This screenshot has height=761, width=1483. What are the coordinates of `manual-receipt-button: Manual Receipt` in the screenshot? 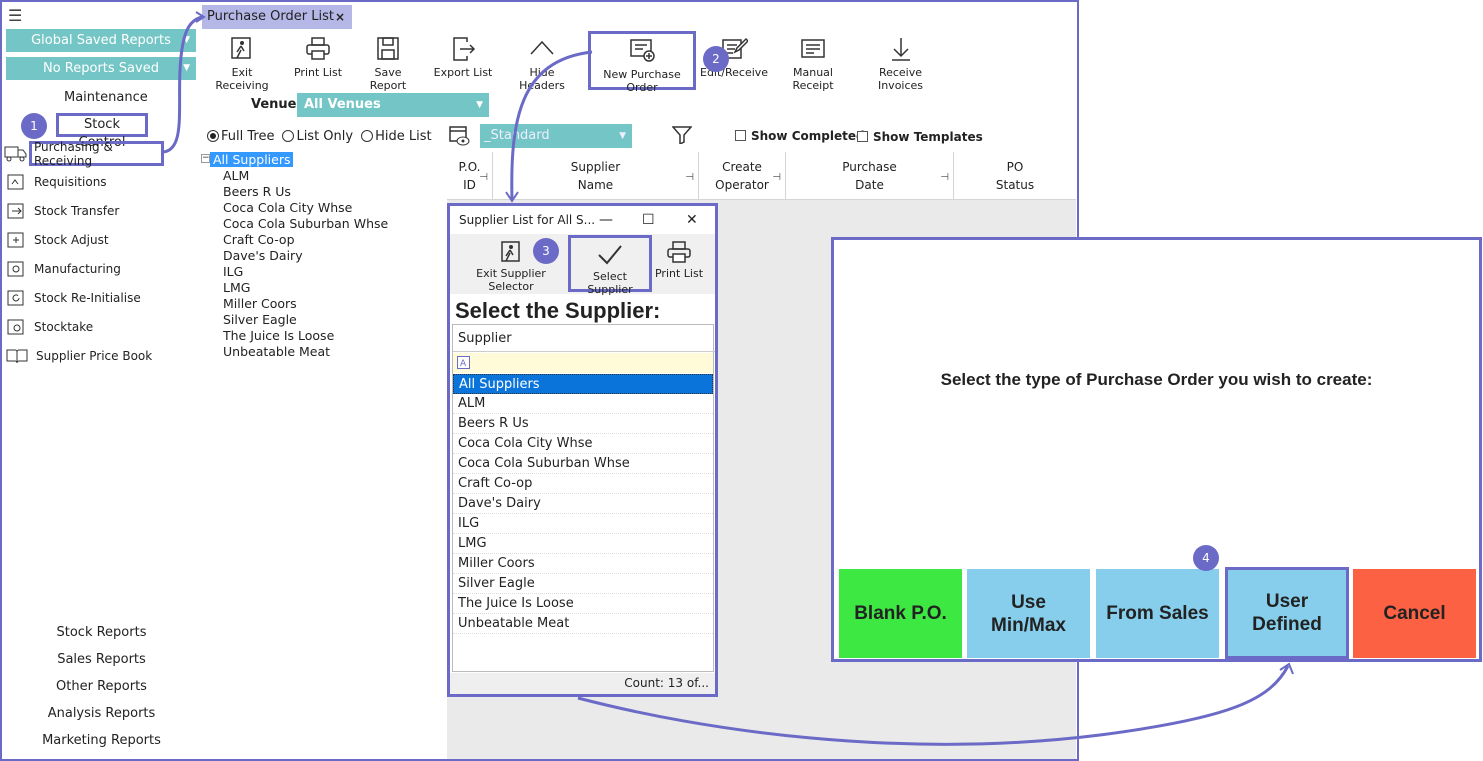 It's located at (813, 64).